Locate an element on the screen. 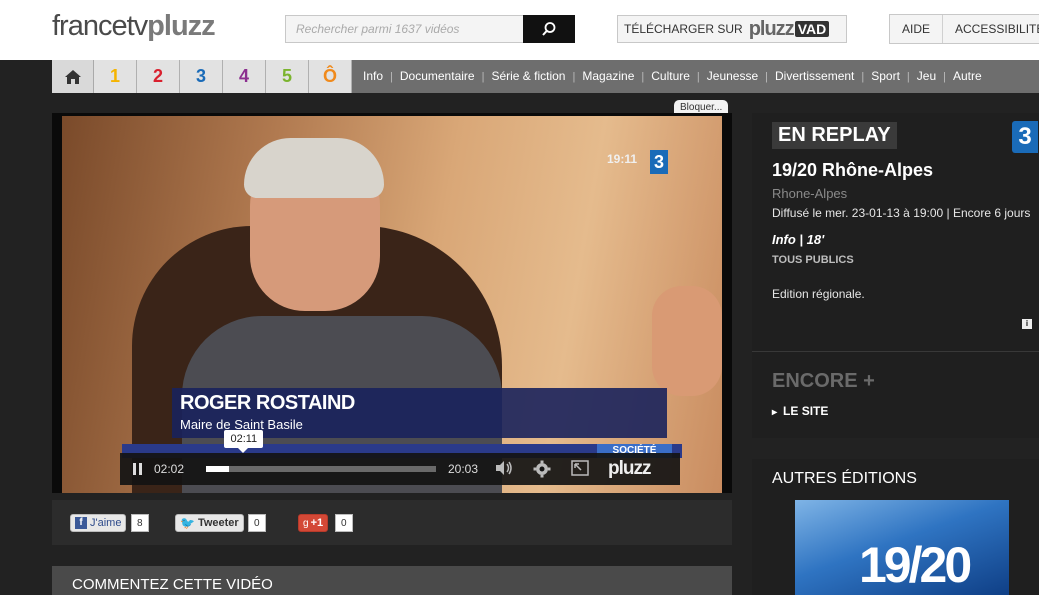  fullscreen-button is located at coordinates (580, 469).